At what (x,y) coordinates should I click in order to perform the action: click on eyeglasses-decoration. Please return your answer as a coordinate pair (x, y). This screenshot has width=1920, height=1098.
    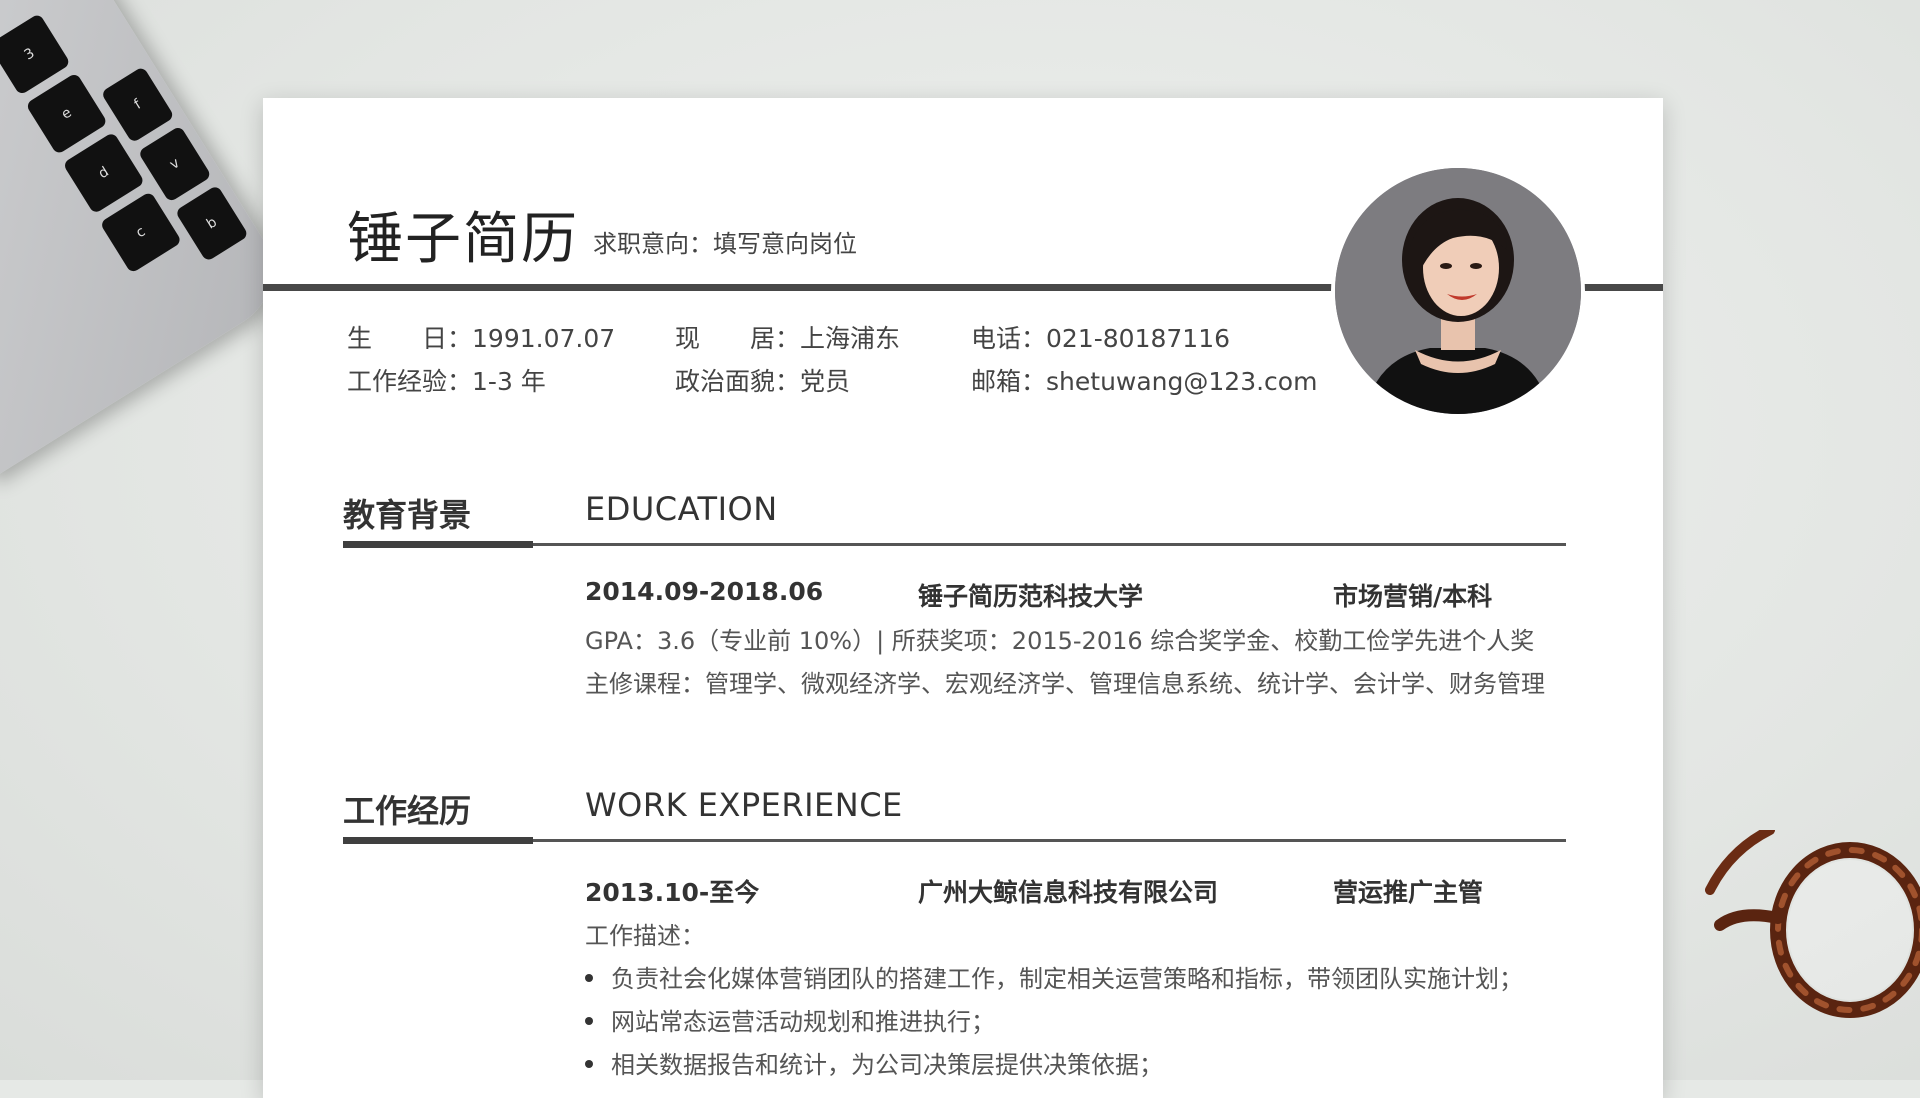
    Looking at the image, I should click on (1812, 924).